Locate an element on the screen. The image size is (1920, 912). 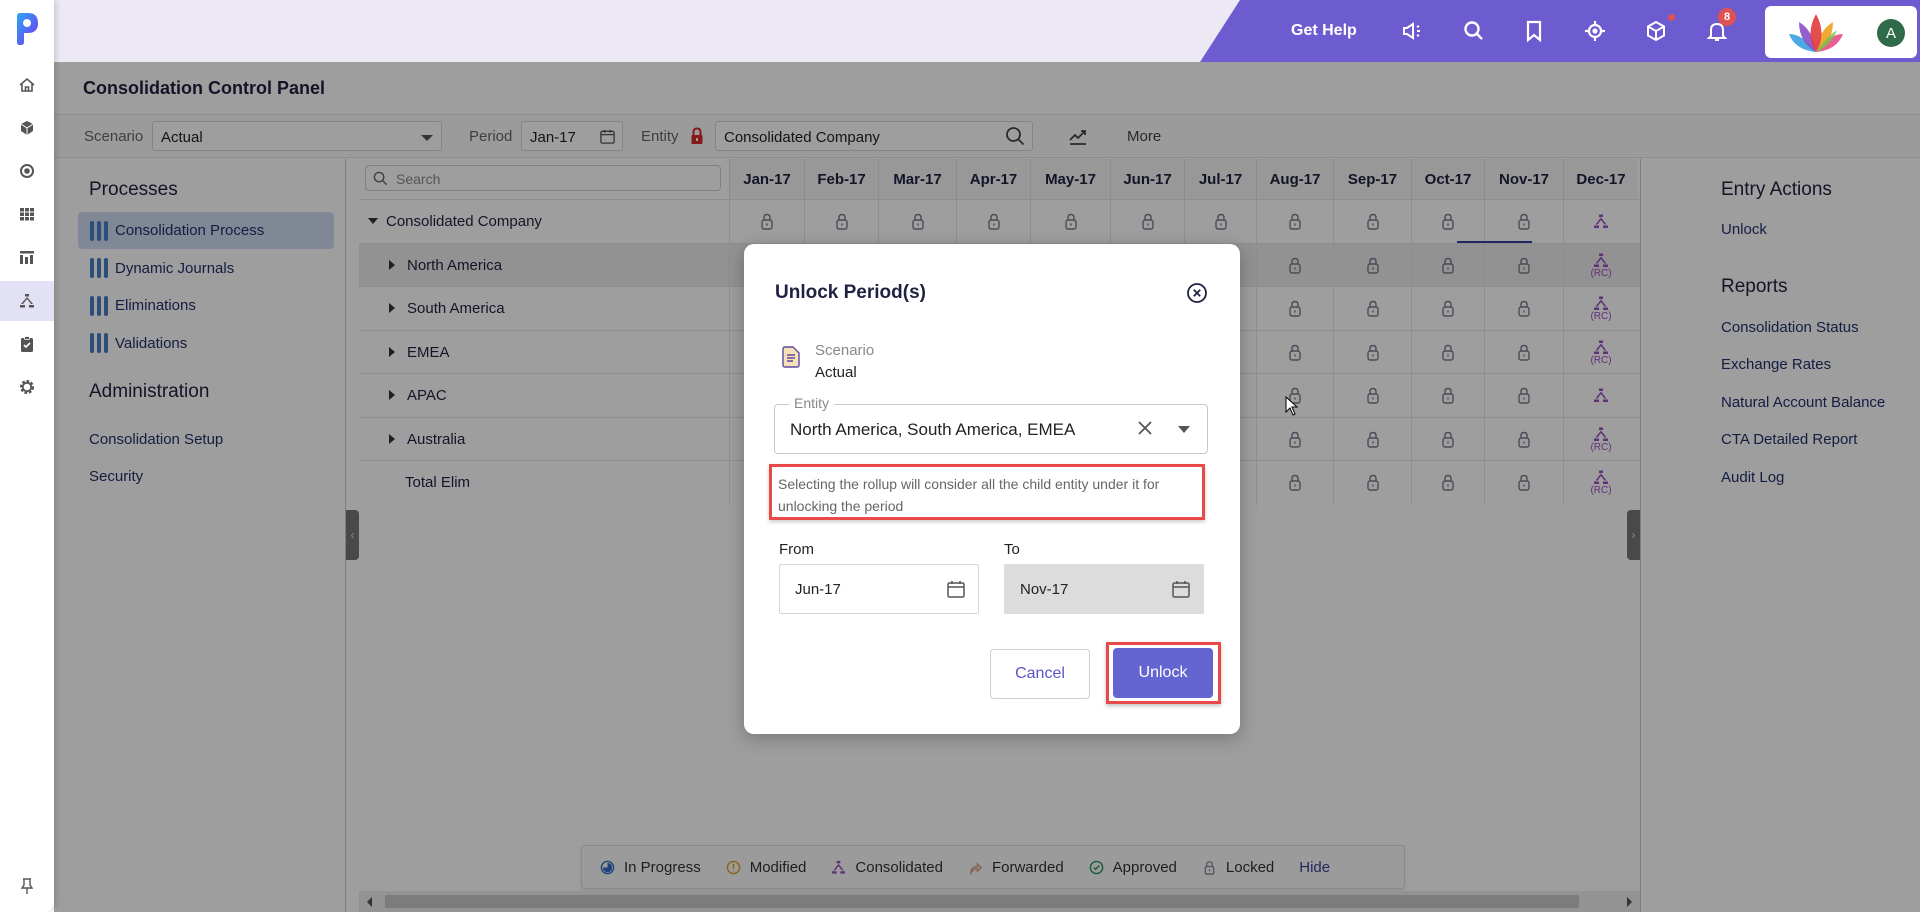
app-logo is located at coordinates (27, 29).